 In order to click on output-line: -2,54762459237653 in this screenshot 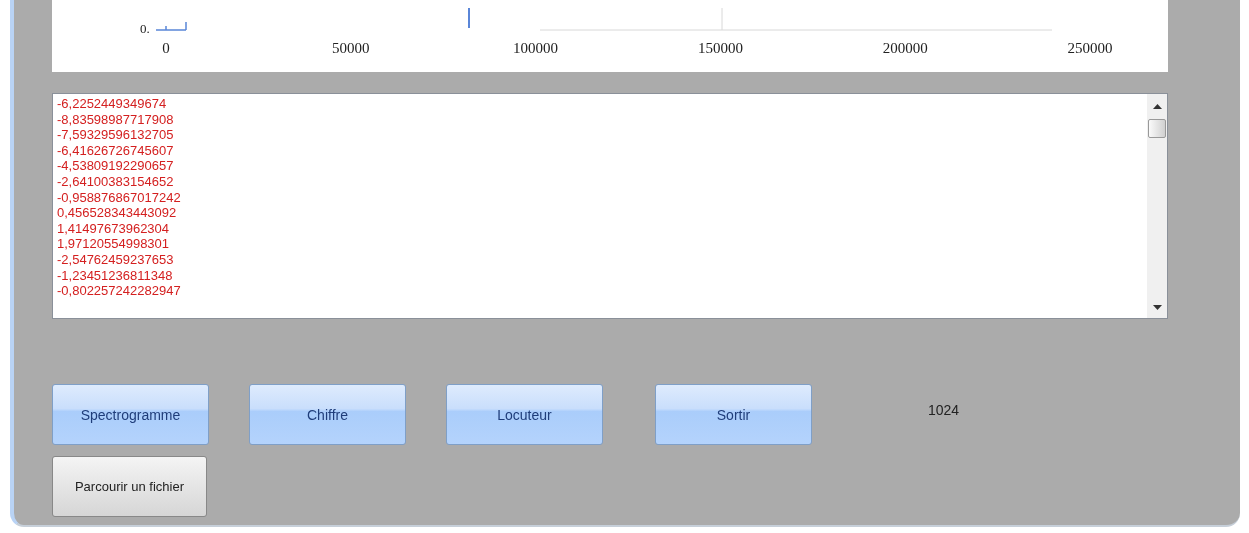, I will do `click(116, 259)`.